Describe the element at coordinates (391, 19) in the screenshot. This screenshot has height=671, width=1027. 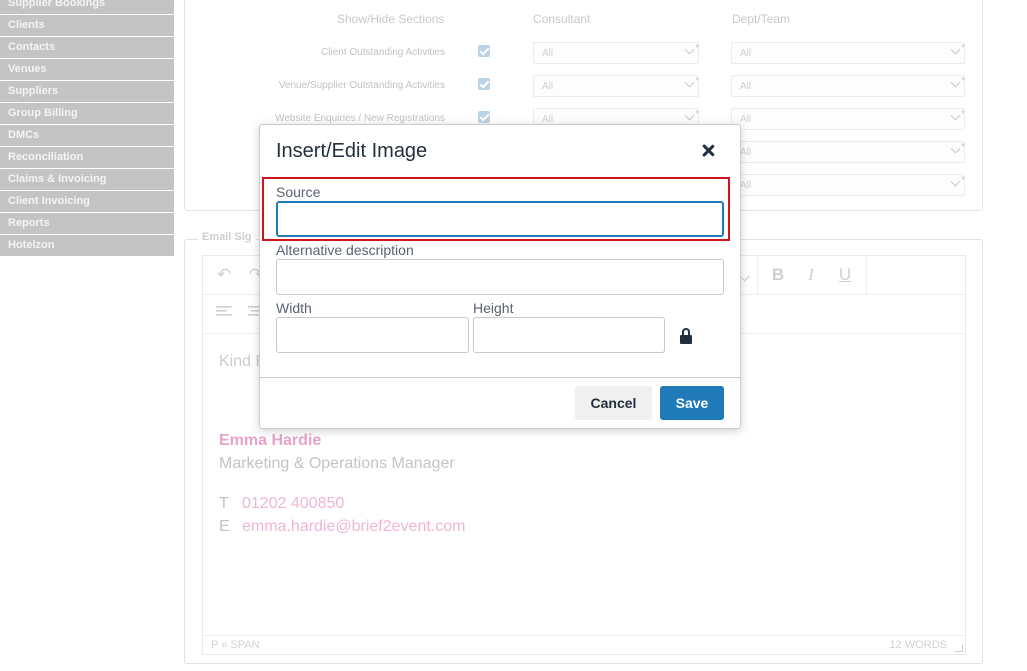
I see `show-hide-header: Show/Hide Sections` at that location.